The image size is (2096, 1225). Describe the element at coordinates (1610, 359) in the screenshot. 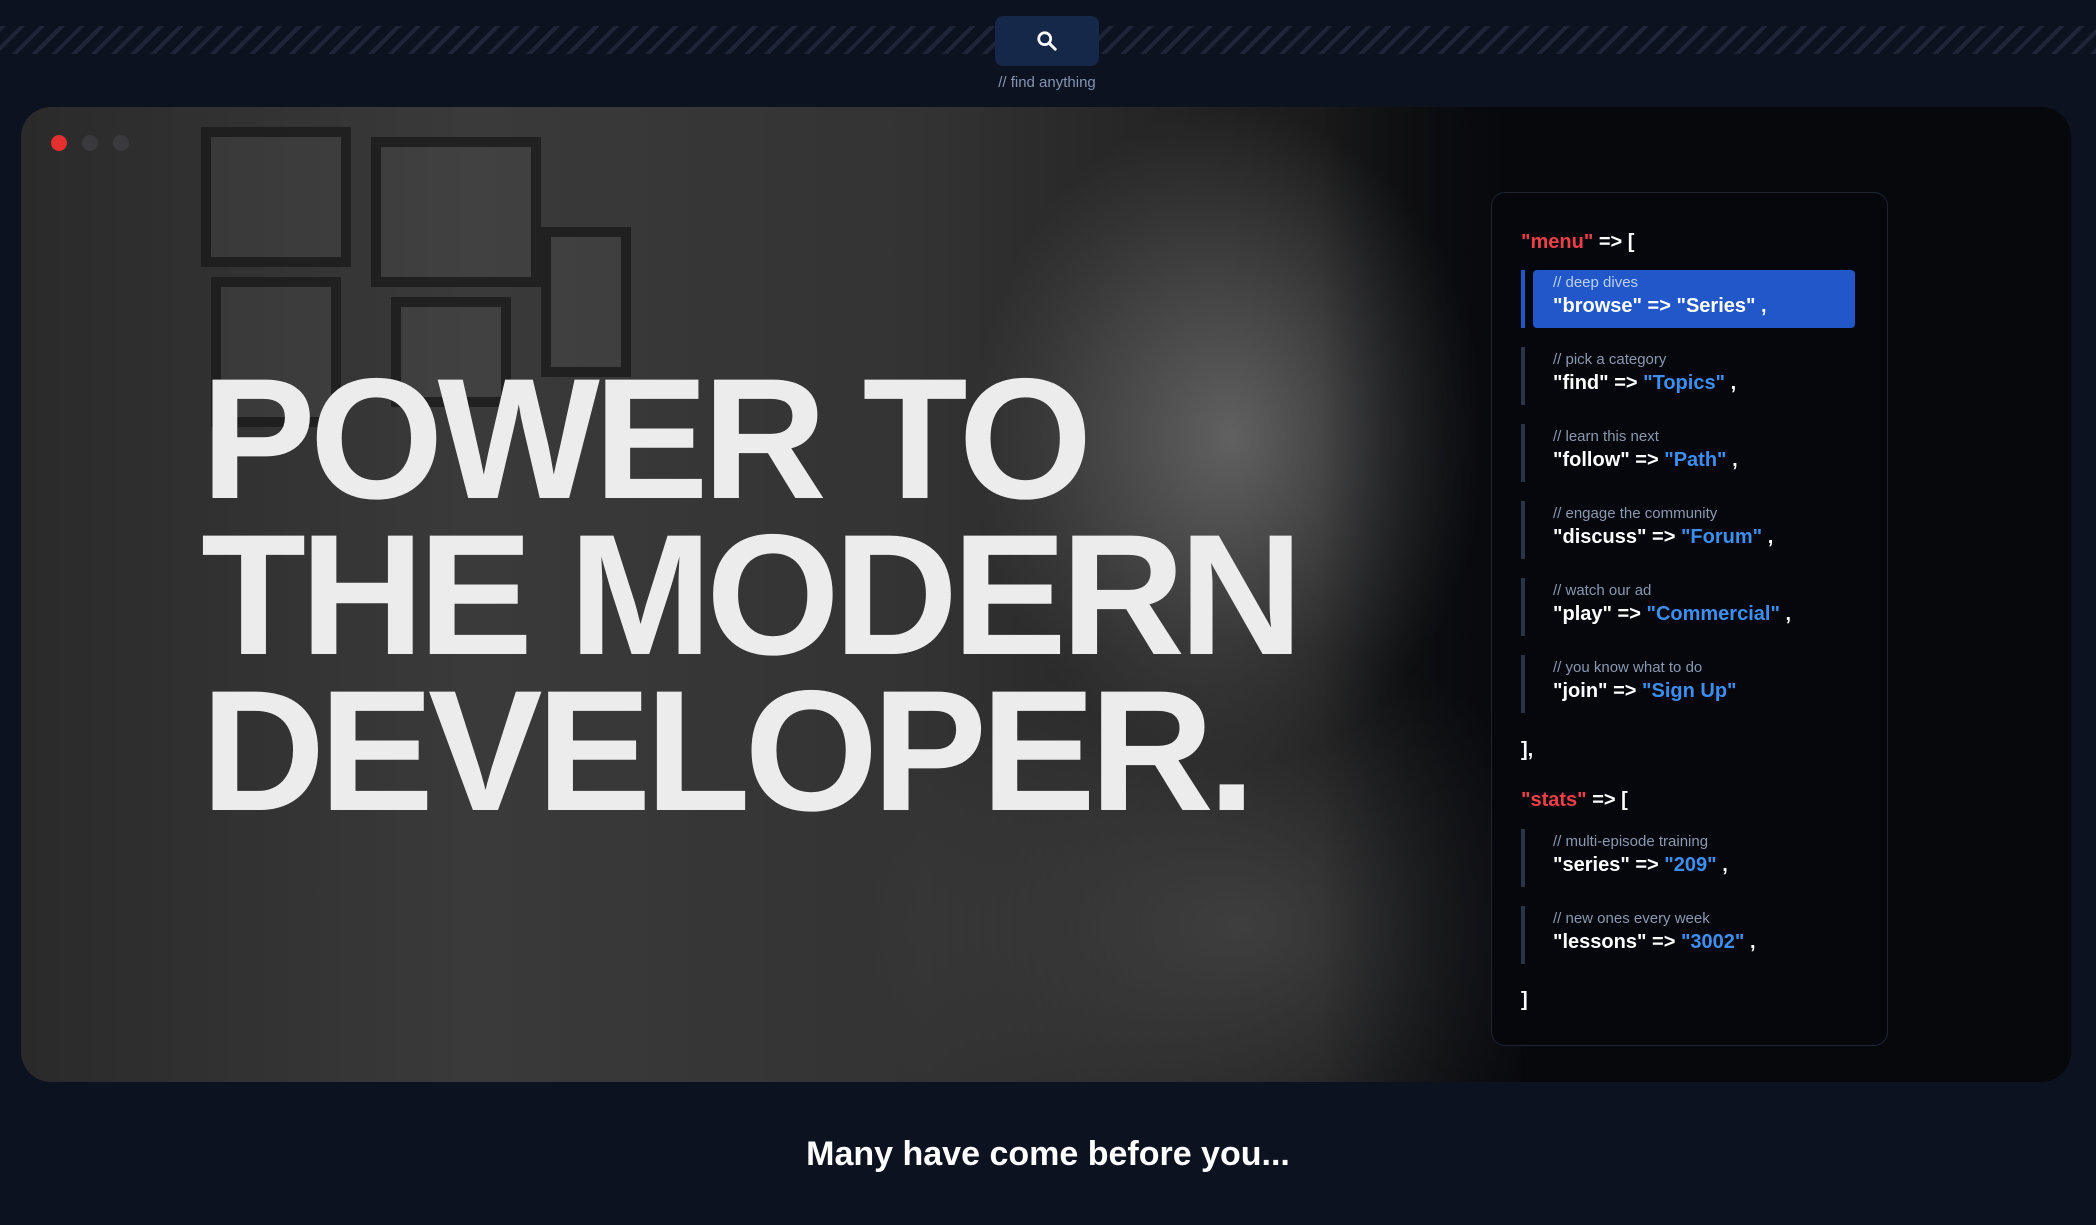

I see `item-comment: // pick a category` at that location.